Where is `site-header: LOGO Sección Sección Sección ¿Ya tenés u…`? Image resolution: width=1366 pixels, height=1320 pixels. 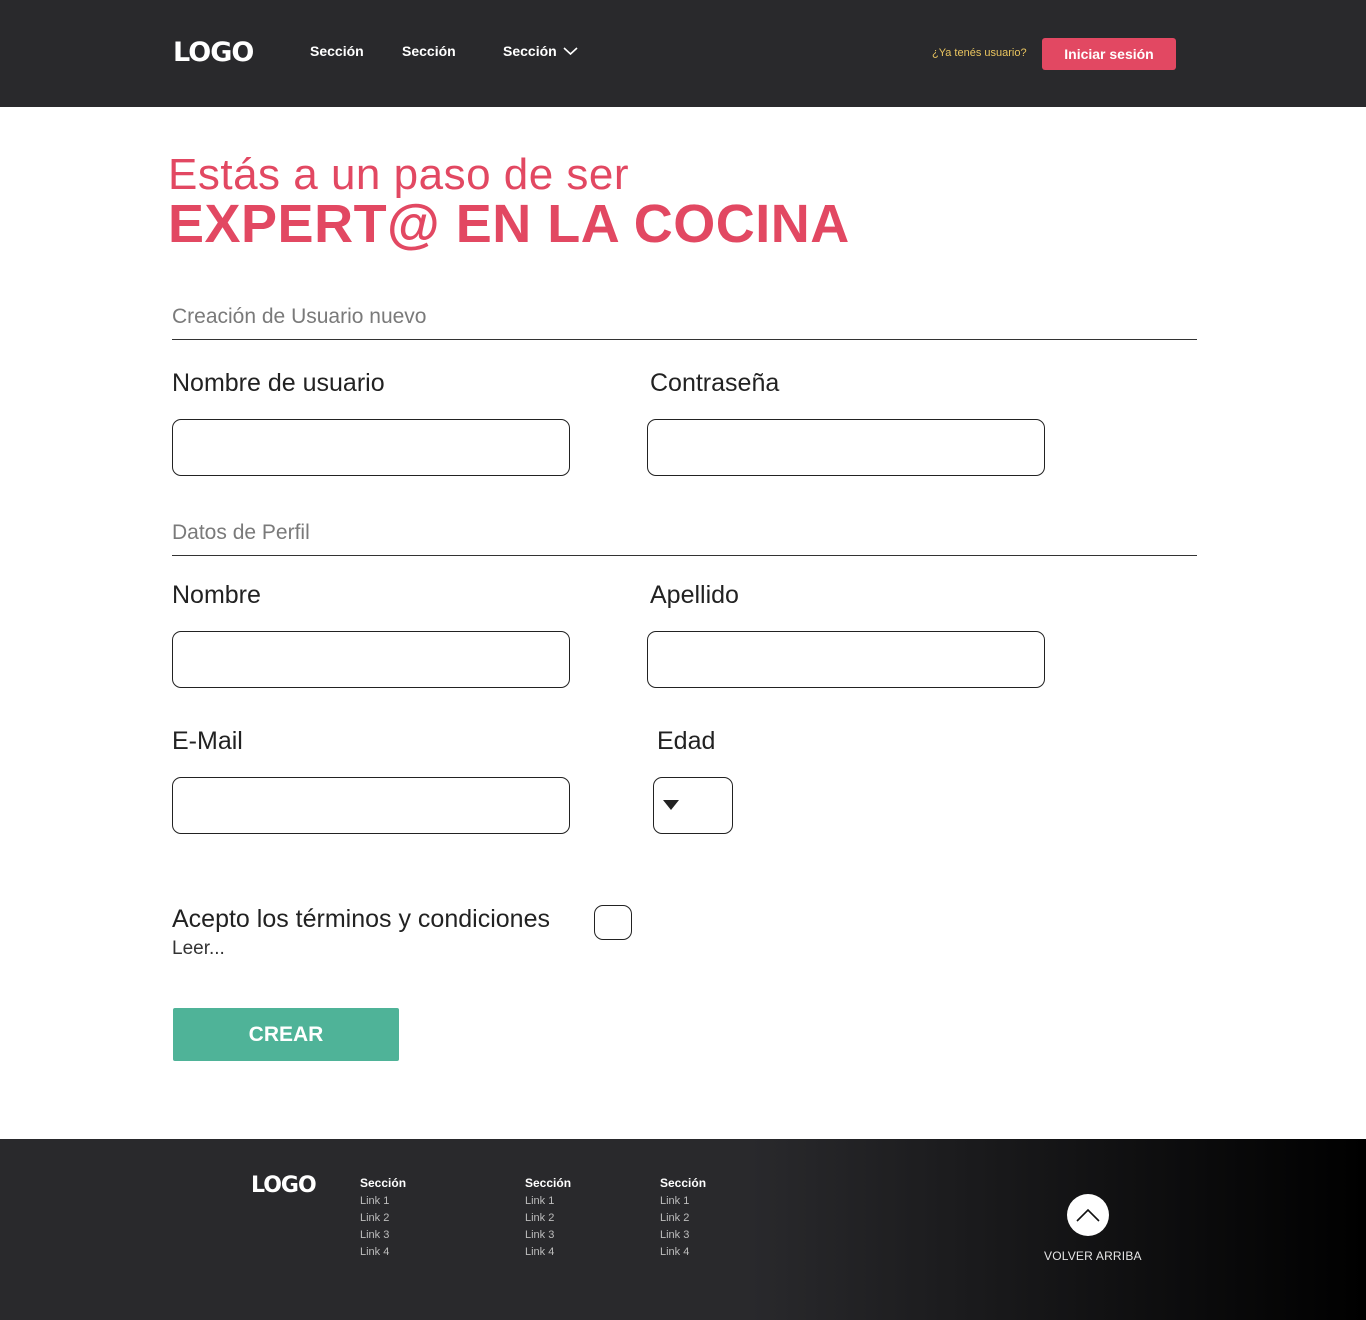 site-header: LOGO Sección Sección Sección ¿Ya tenés u… is located at coordinates (683, 53).